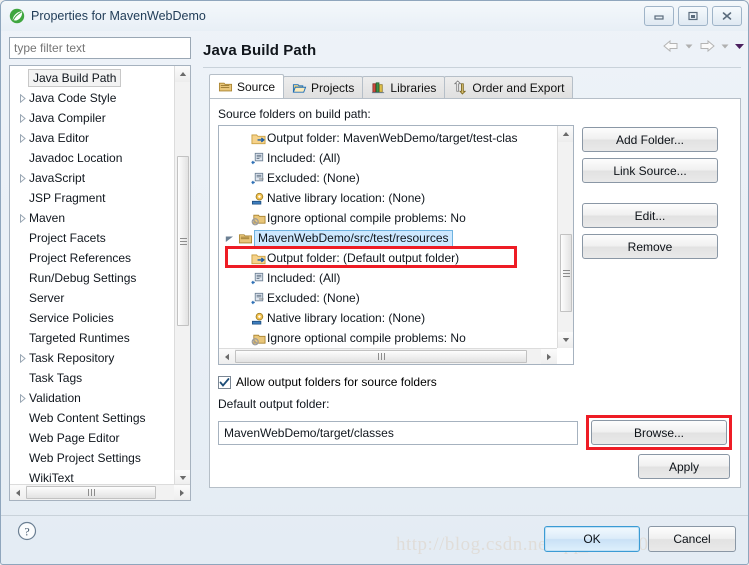  I want to click on chevron-down-icon, so click(565, 340).